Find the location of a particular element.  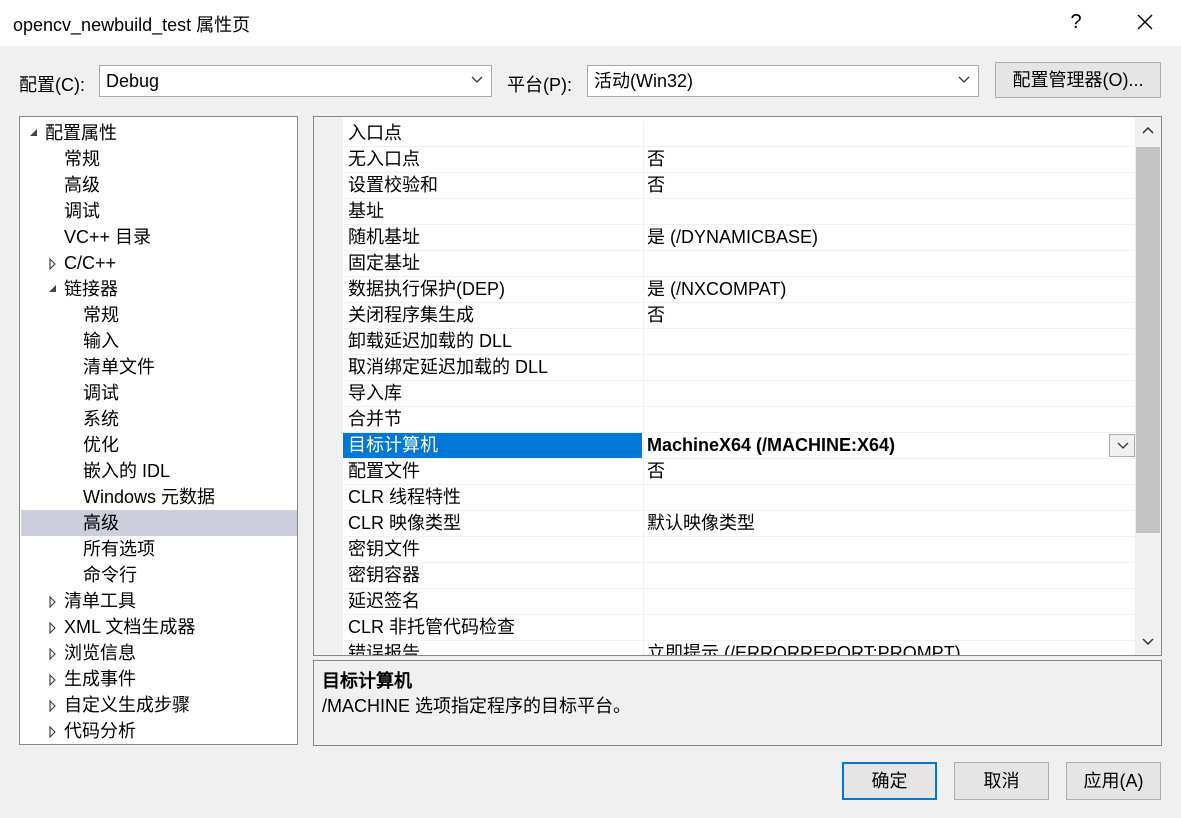

tree-item: 浏览信息 is located at coordinates (159, 653).